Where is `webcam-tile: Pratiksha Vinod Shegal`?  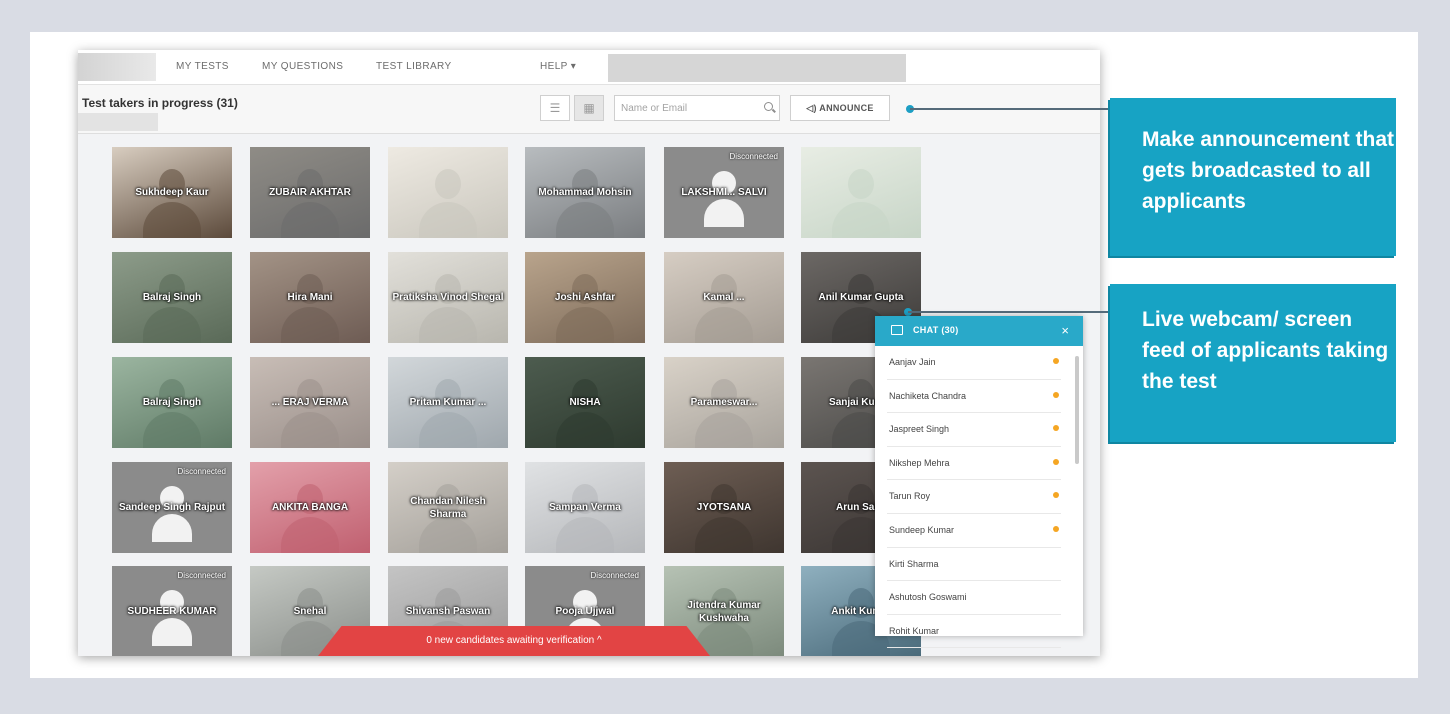
webcam-tile: Pratiksha Vinod Shegal is located at coordinates (448, 297).